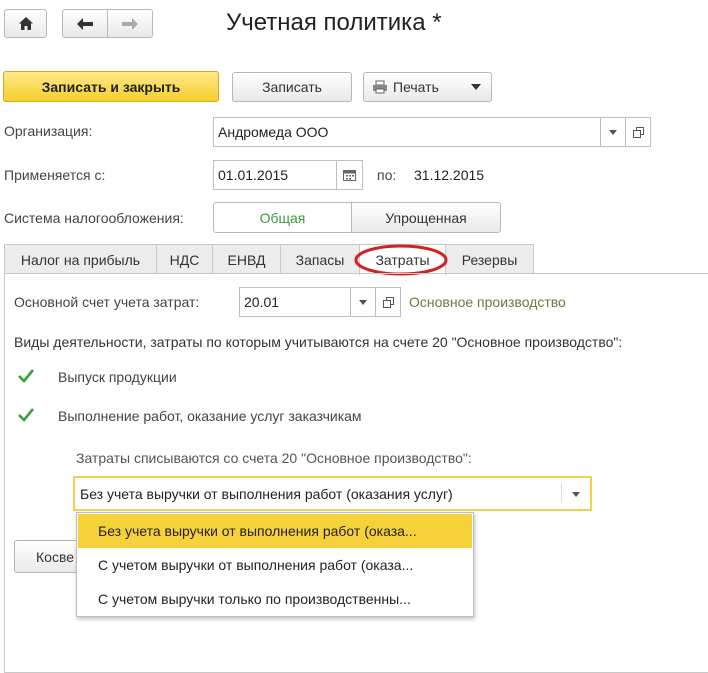 The height and width of the screenshot is (673, 708). I want to click on applies-from-field: 01.01.2015, so click(275, 175).